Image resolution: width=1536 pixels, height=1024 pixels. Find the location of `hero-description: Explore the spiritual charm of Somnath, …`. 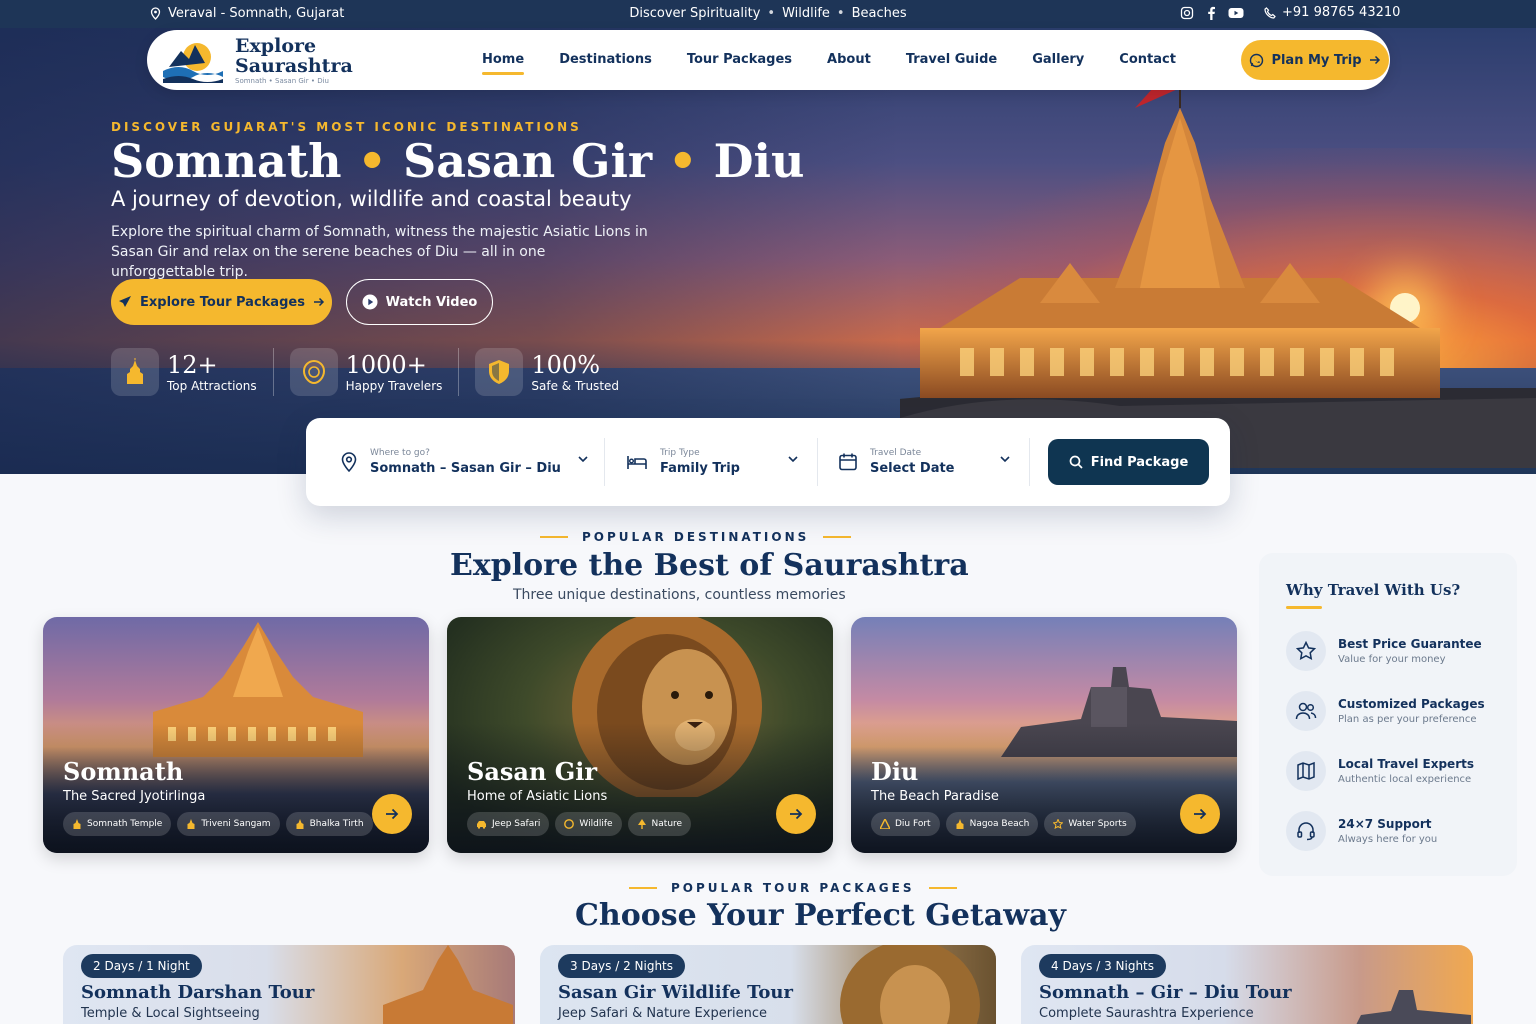

hero-description: Explore the spiritual charm of Somnath, … is located at coordinates (379, 252).